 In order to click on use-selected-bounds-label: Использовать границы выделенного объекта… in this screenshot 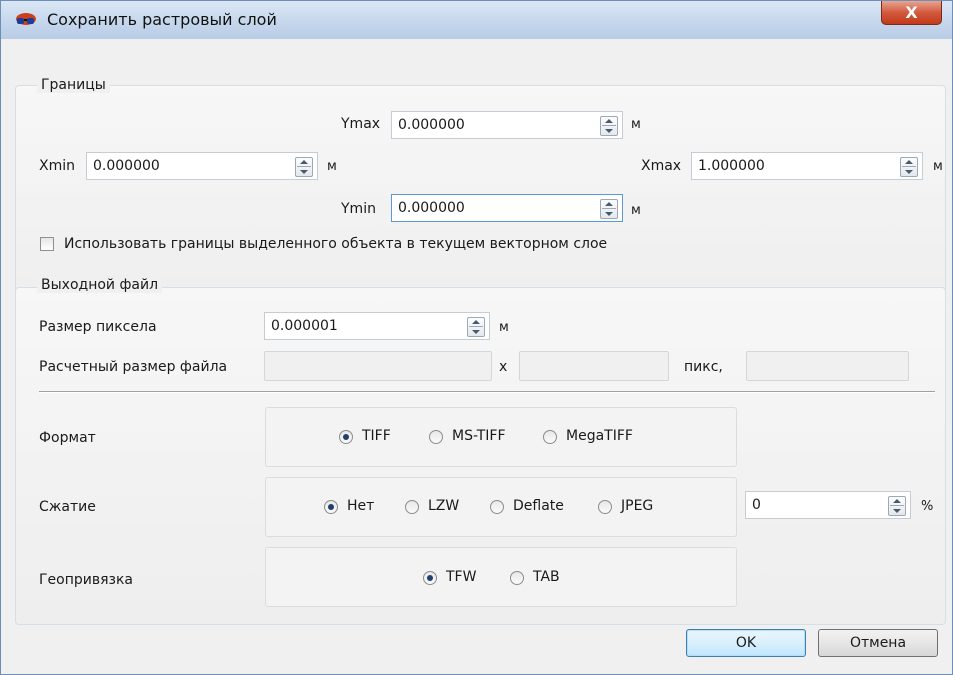, I will do `click(335, 244)`.